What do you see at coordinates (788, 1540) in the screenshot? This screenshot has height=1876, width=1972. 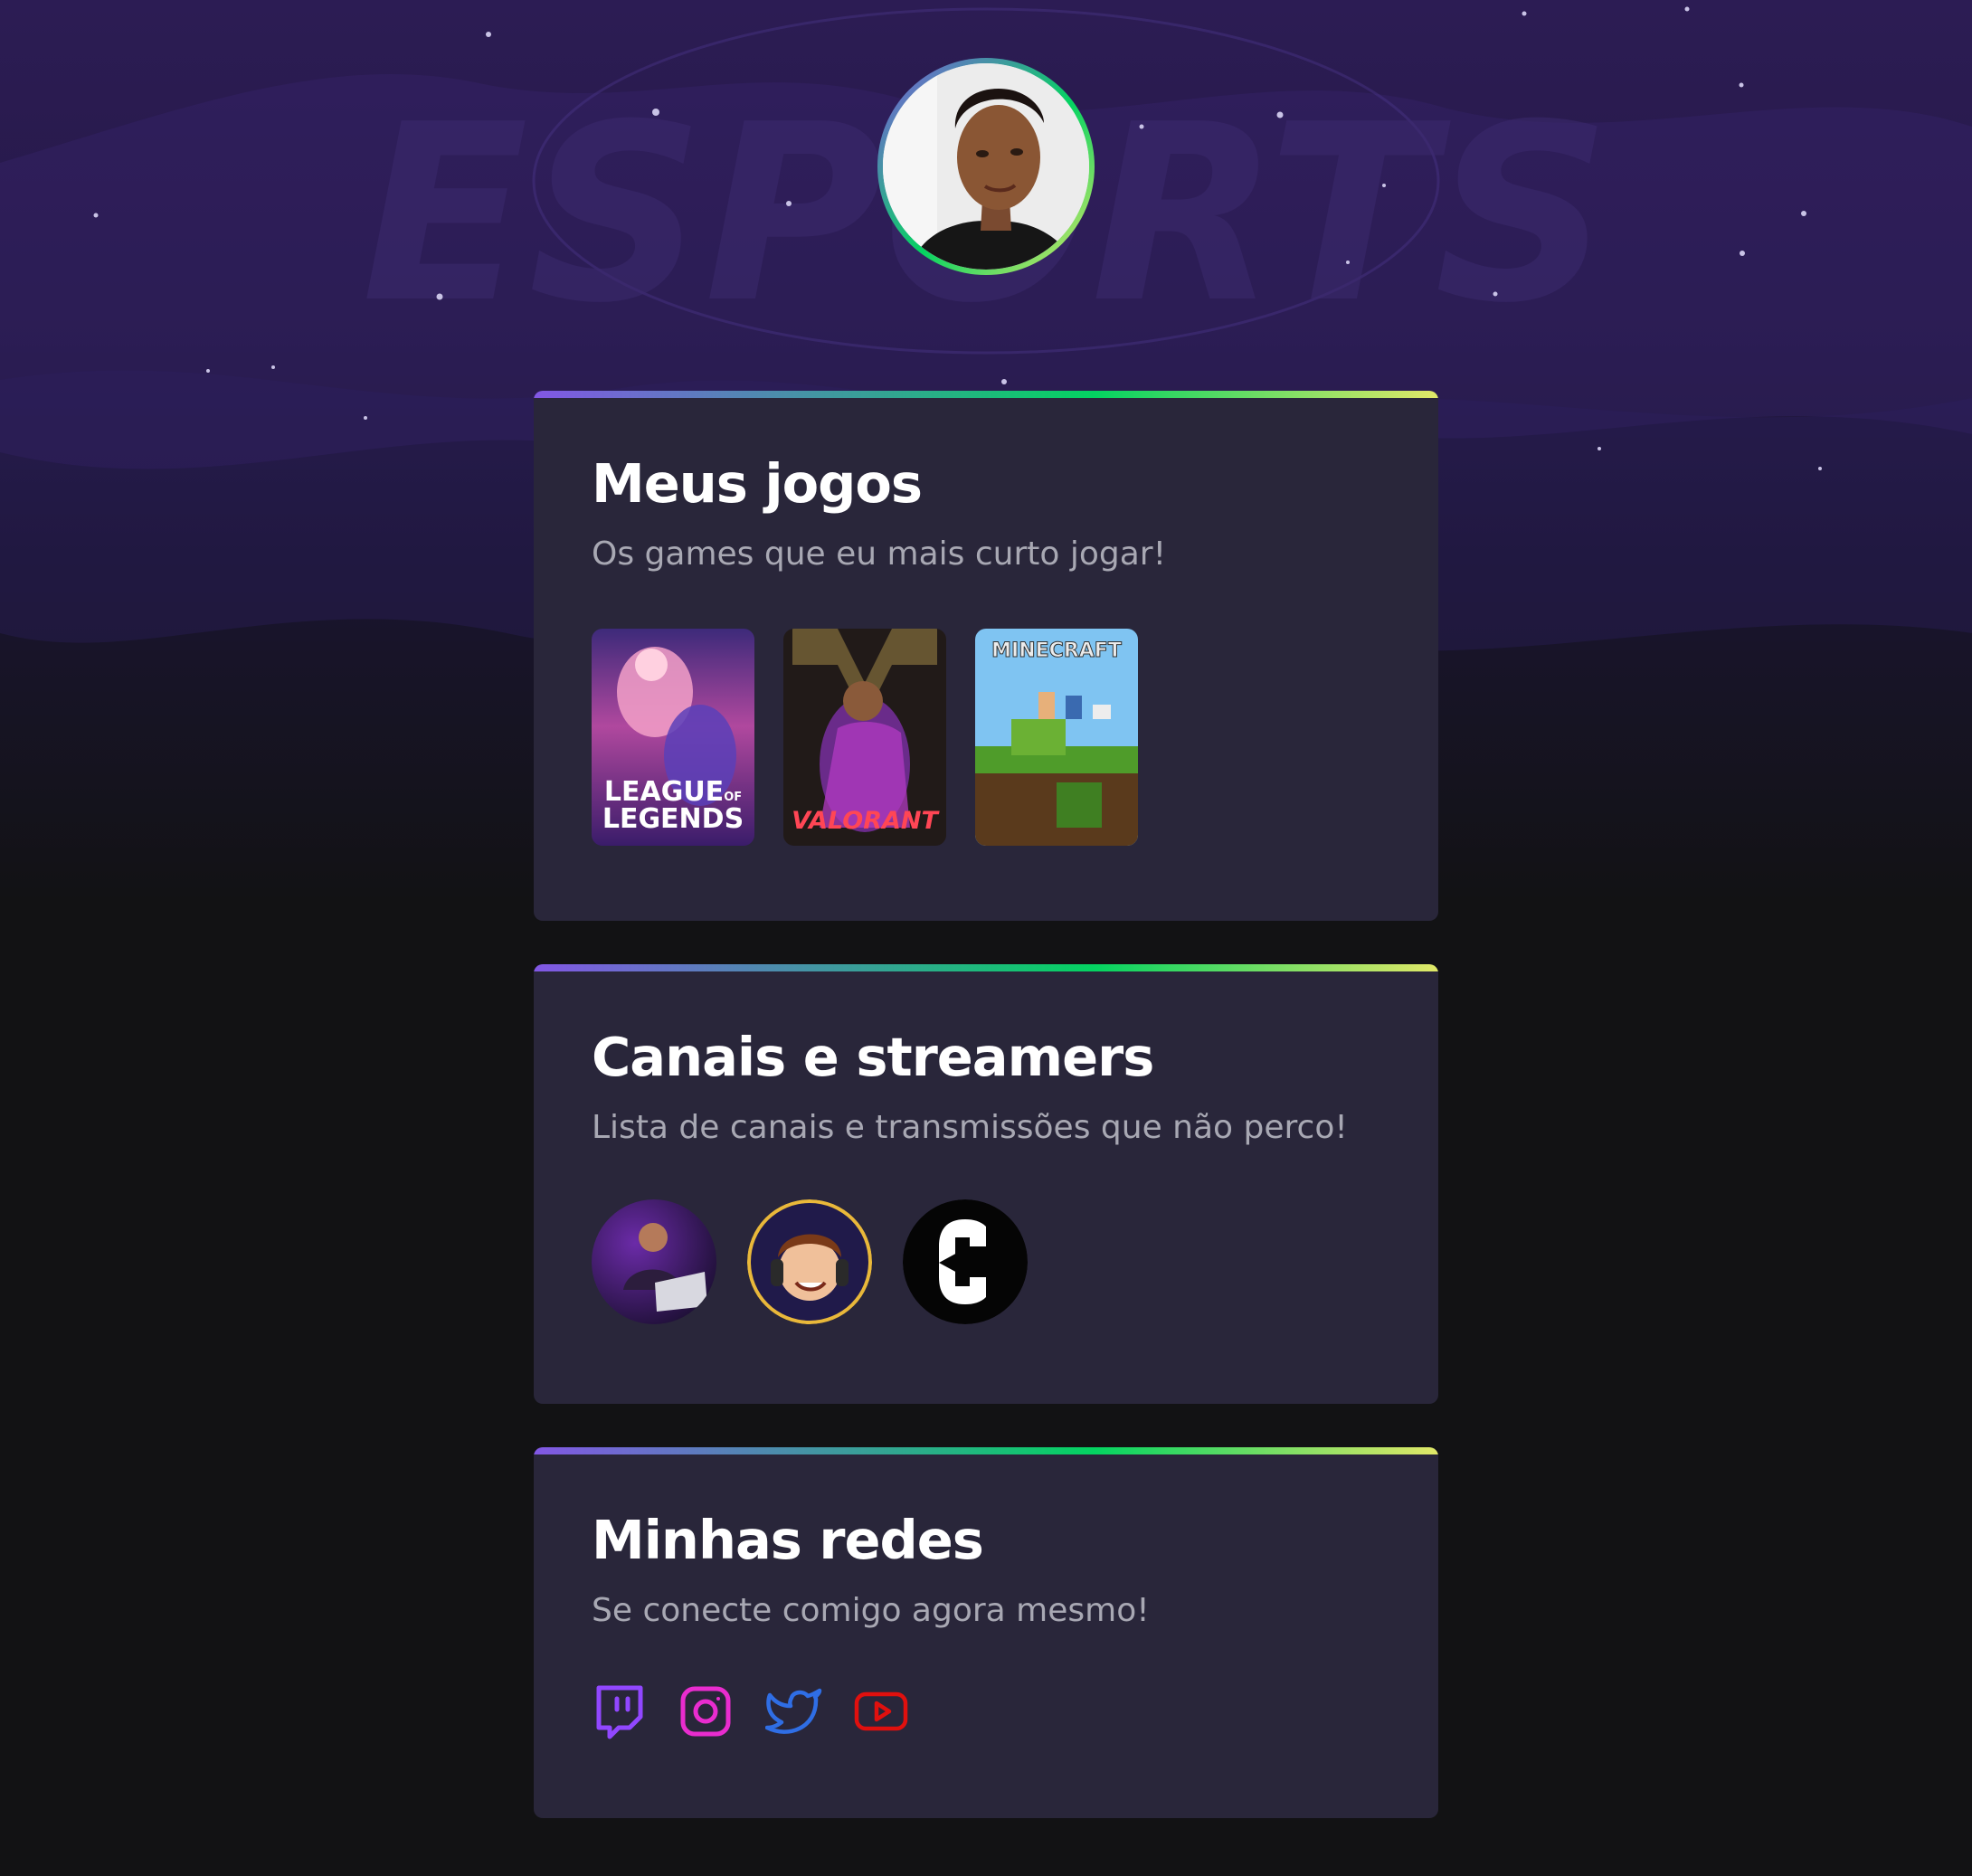 I see `social-card-title: Minhas redes` at bounding box center [788, 1540].